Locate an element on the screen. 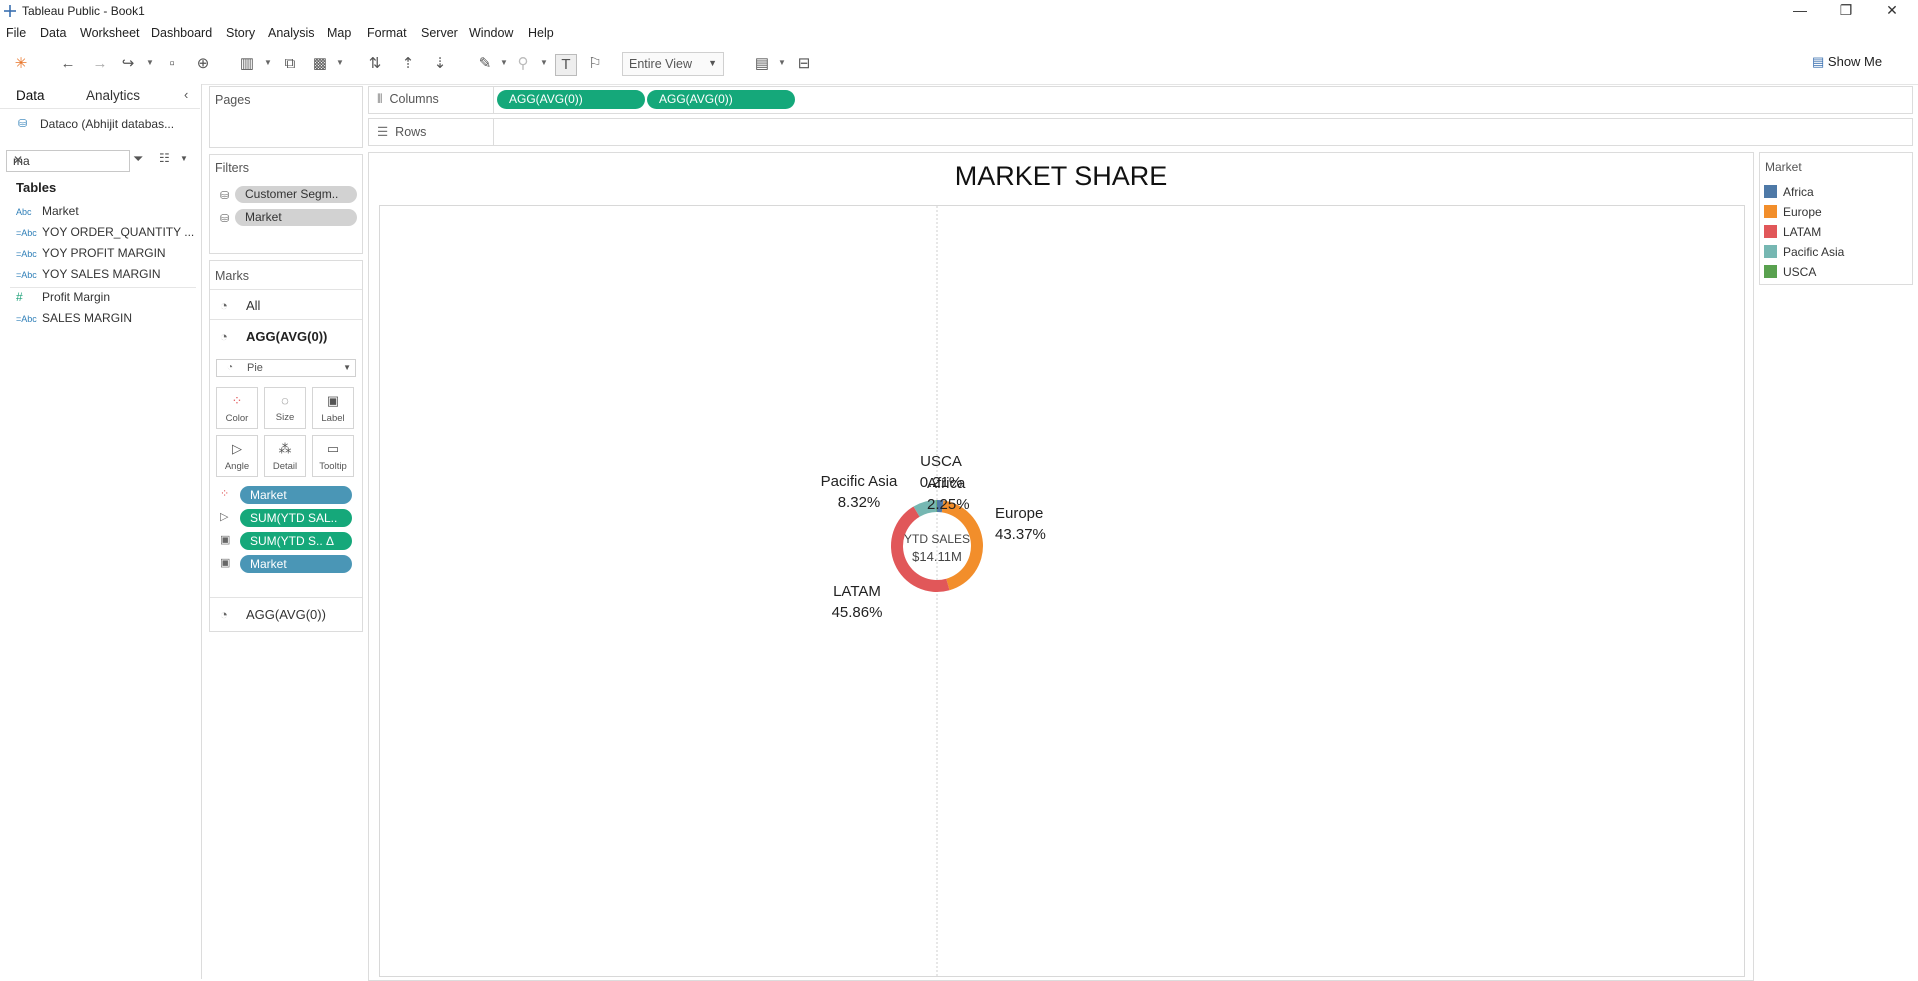  minimize-button: — is located at coordinates (1800, 11).